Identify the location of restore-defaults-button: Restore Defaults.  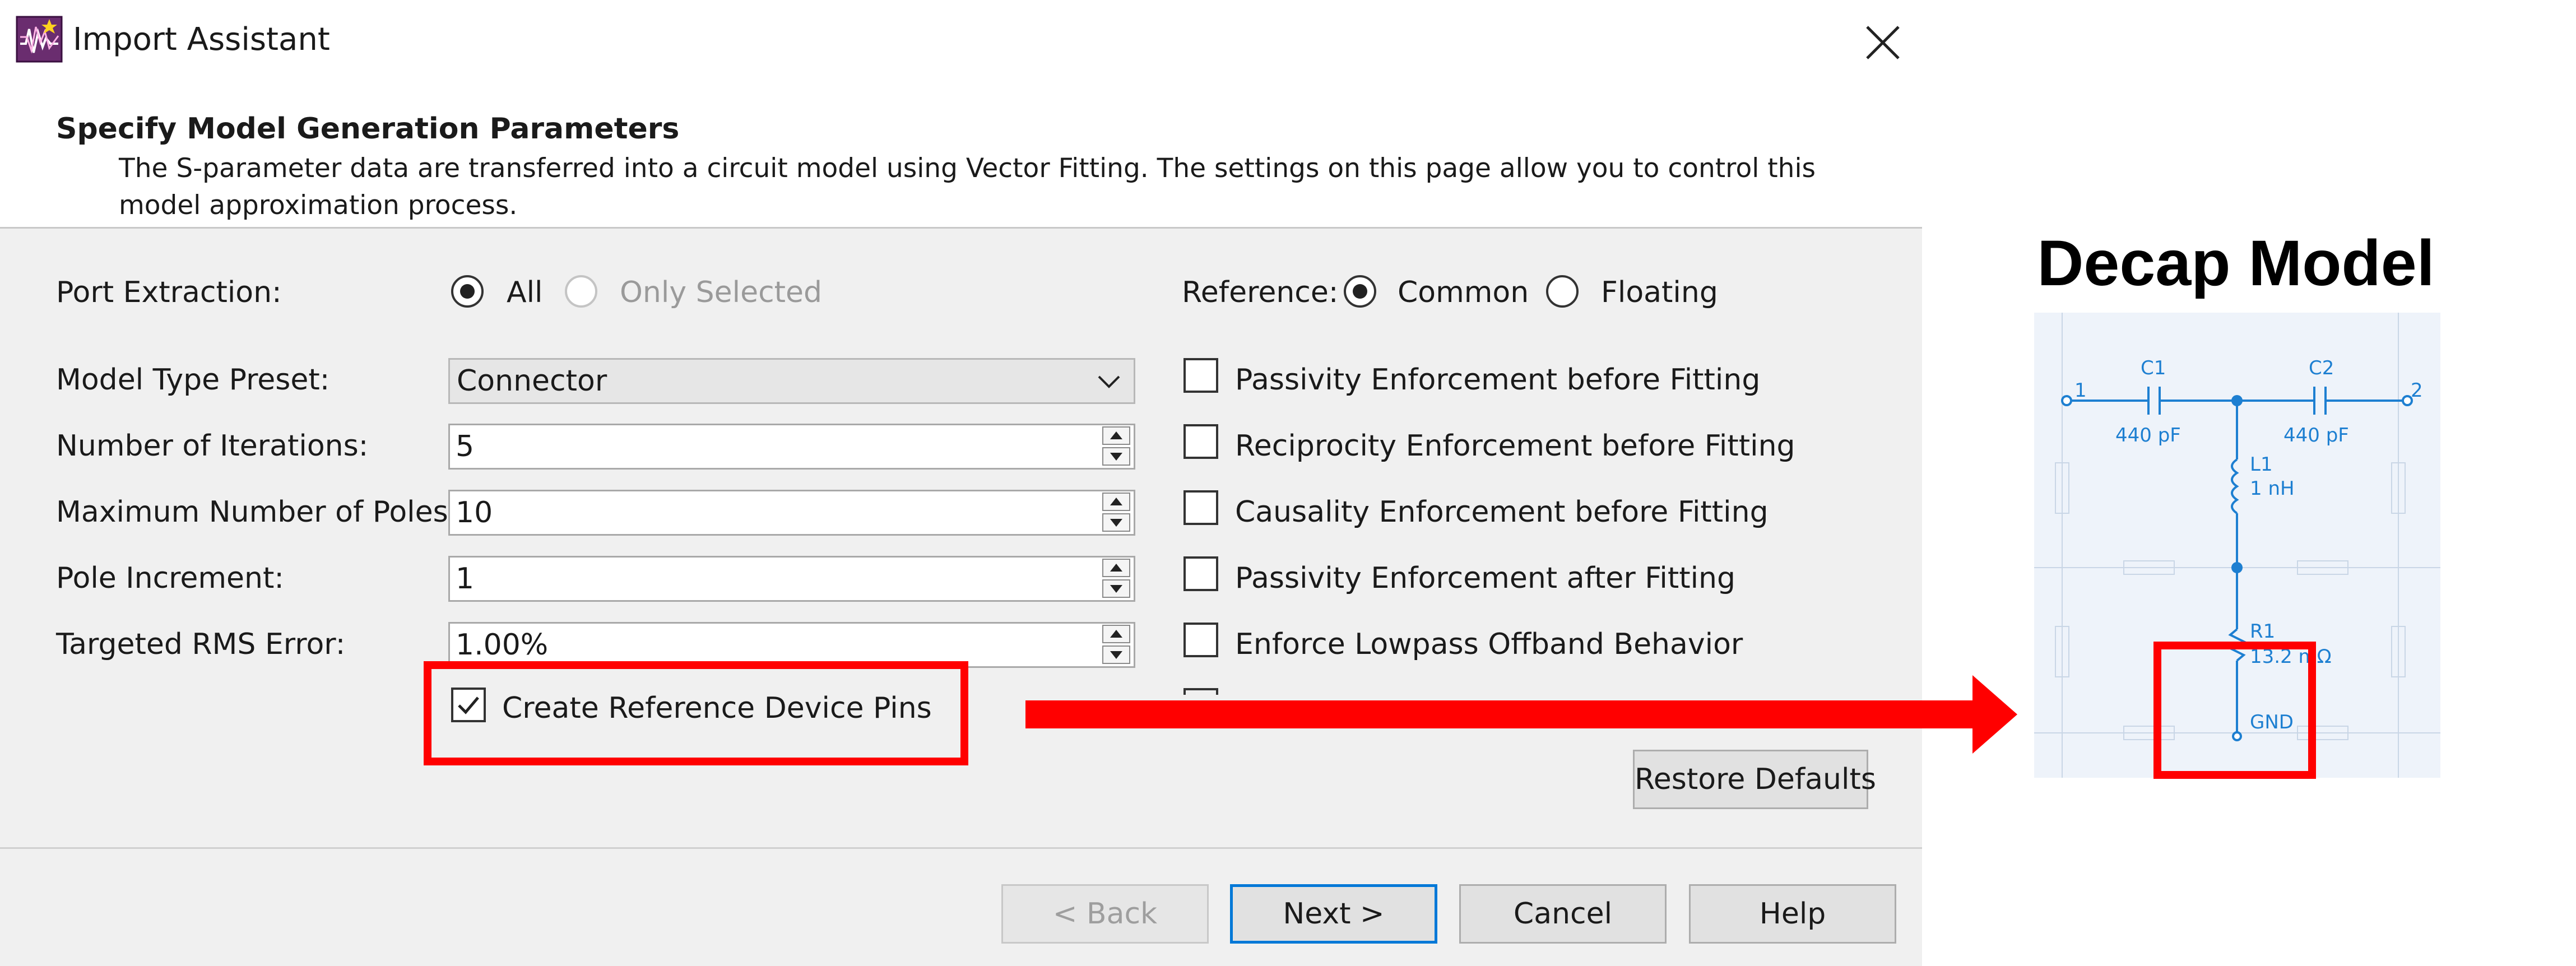
(1754, 779).